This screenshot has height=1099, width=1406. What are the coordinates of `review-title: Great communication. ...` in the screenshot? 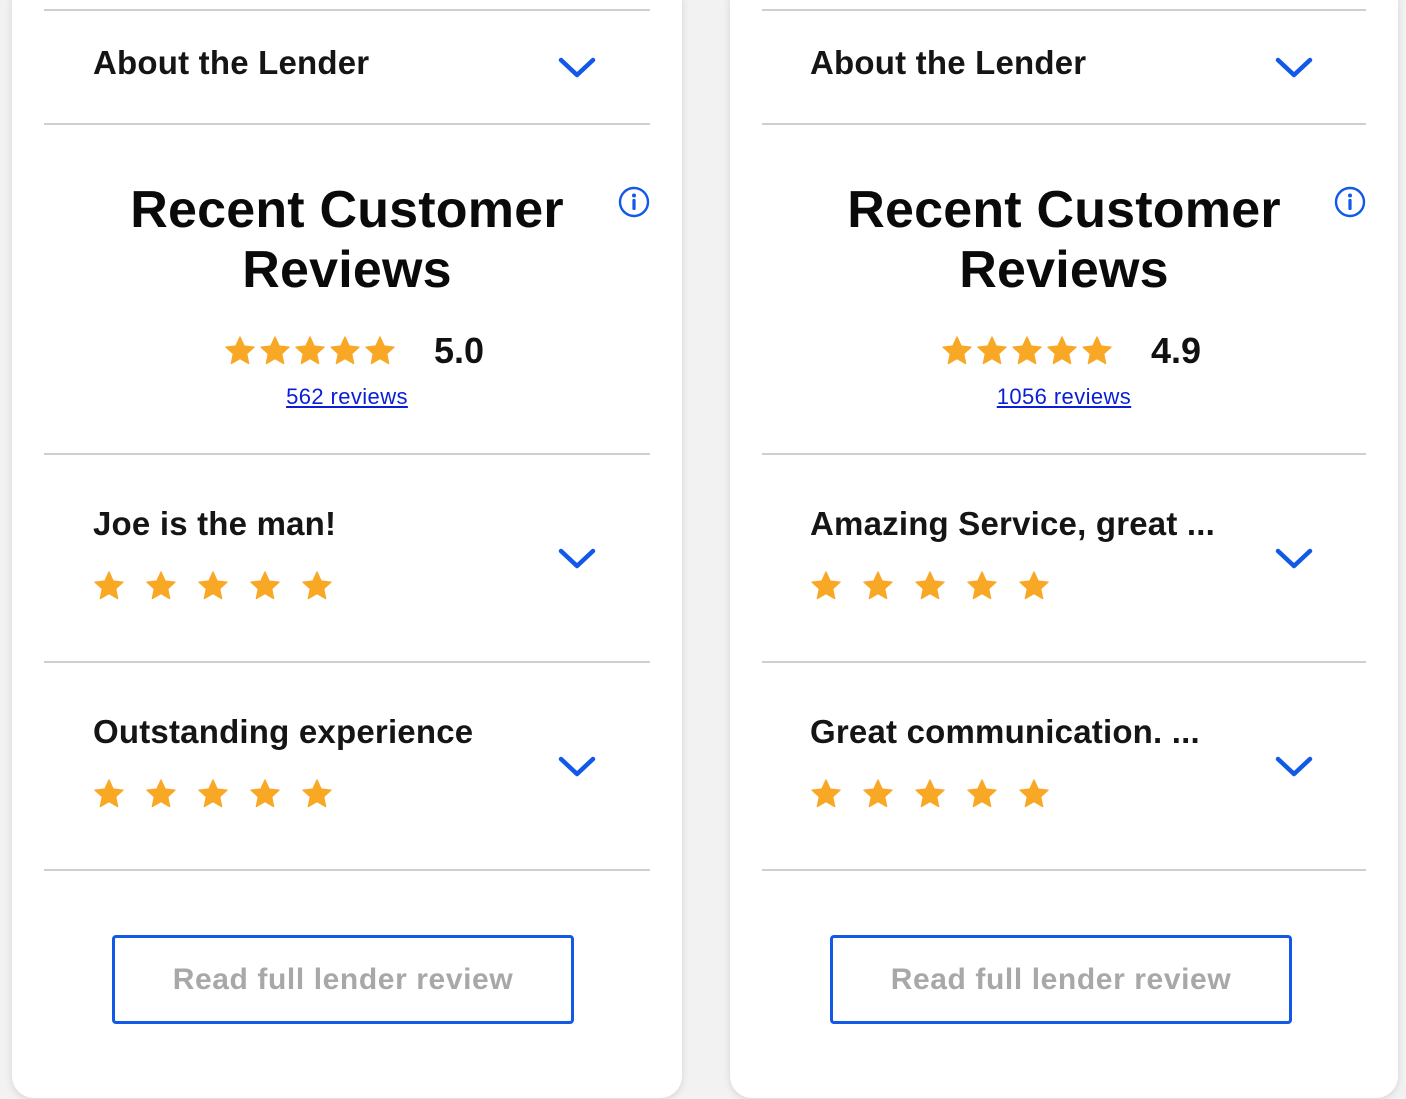 It's located at (1005, 731).